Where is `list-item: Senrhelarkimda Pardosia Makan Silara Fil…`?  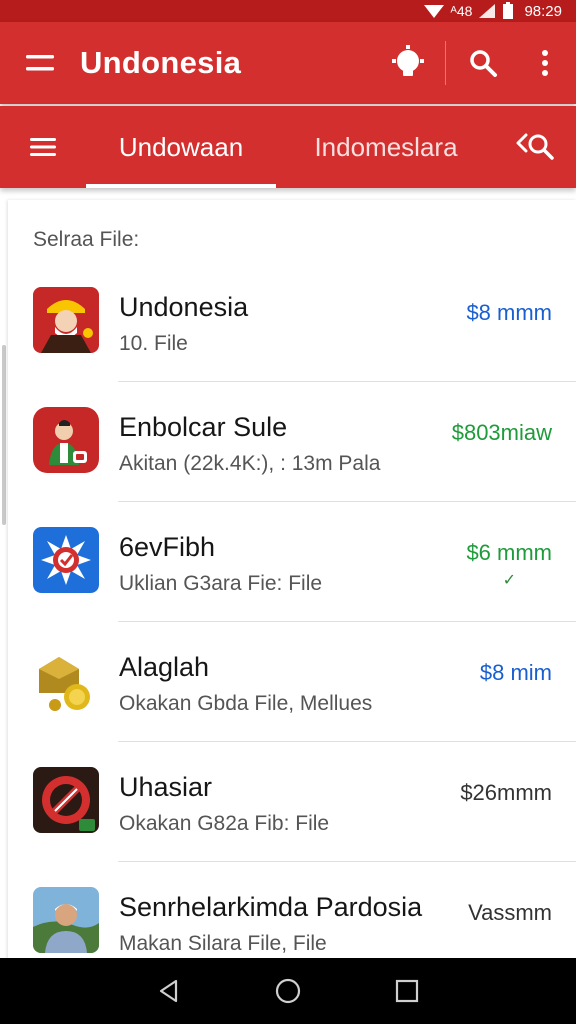
list-item: Senrhelarkimda Pardosia Makan Silara Fil… is located at coordinates (292, 911).